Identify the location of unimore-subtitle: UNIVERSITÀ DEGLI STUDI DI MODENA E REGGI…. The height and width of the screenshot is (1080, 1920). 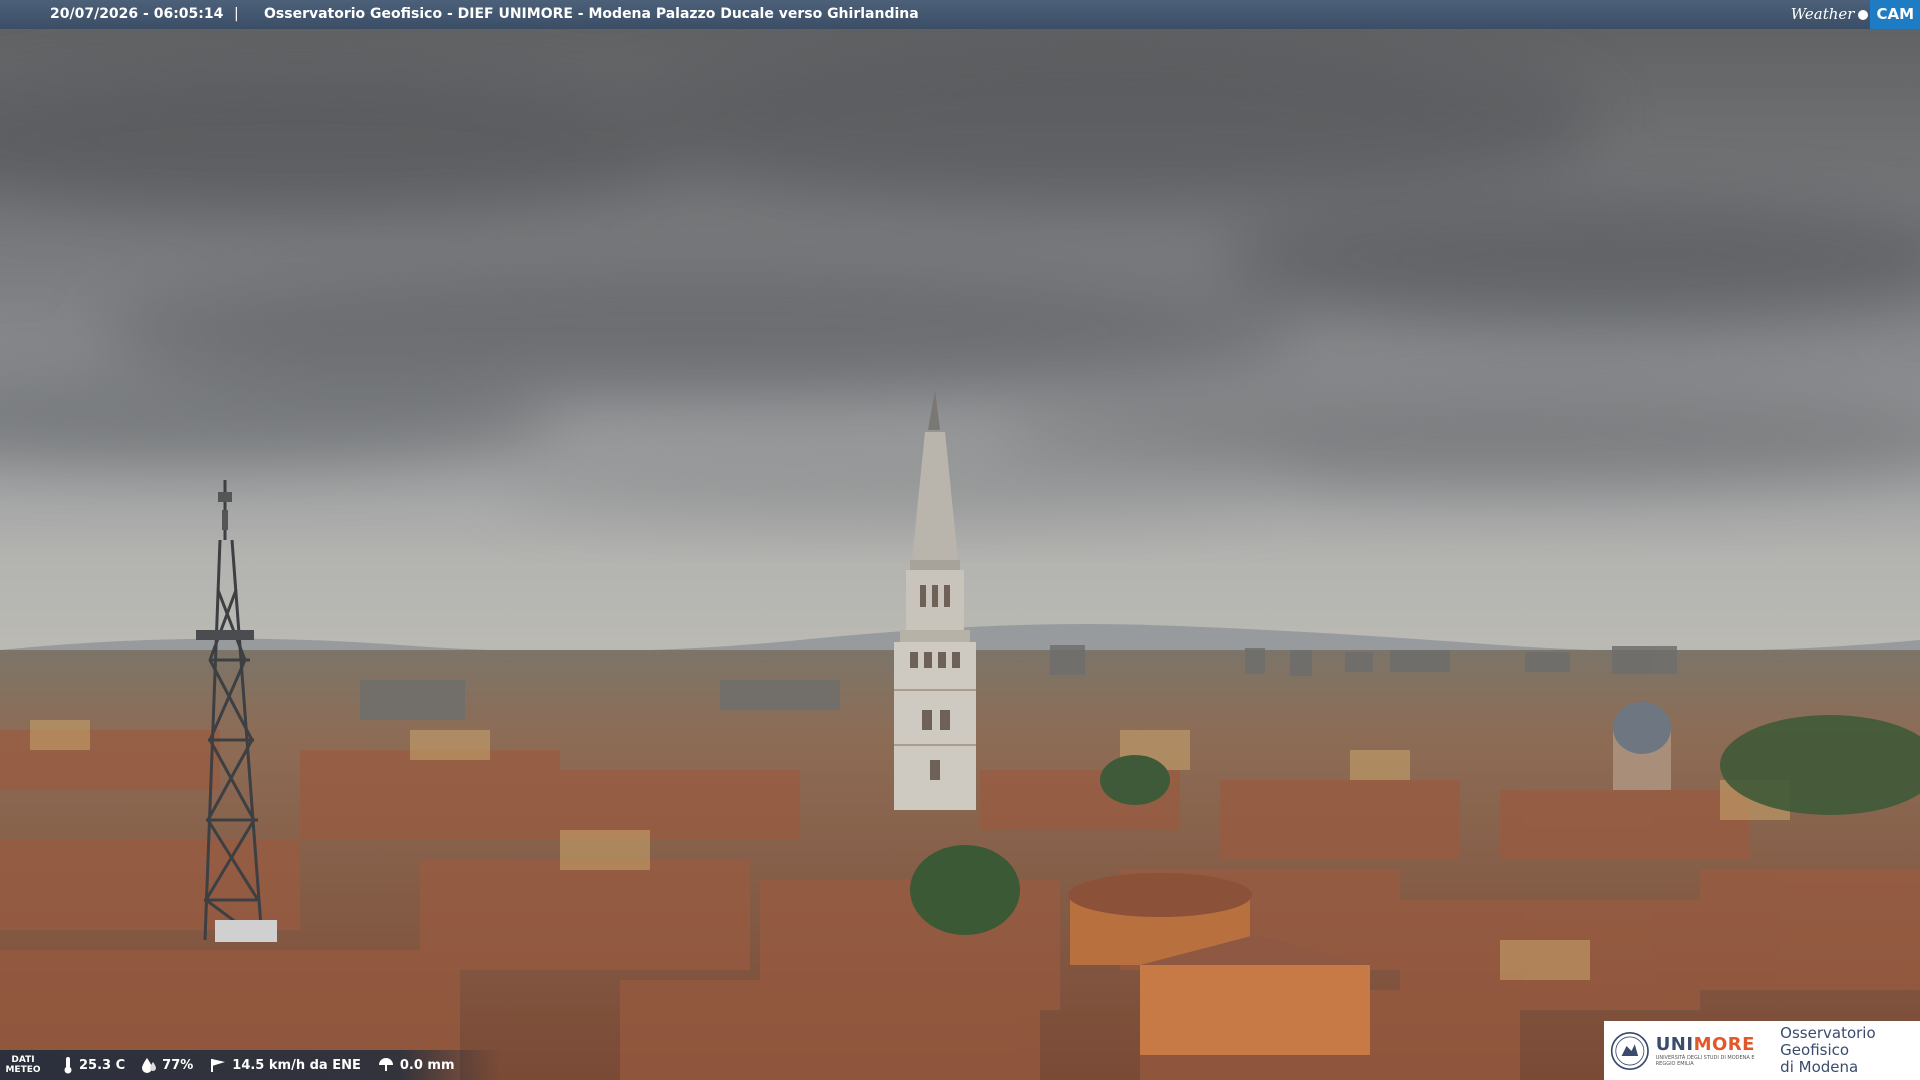
(1705, 1061).